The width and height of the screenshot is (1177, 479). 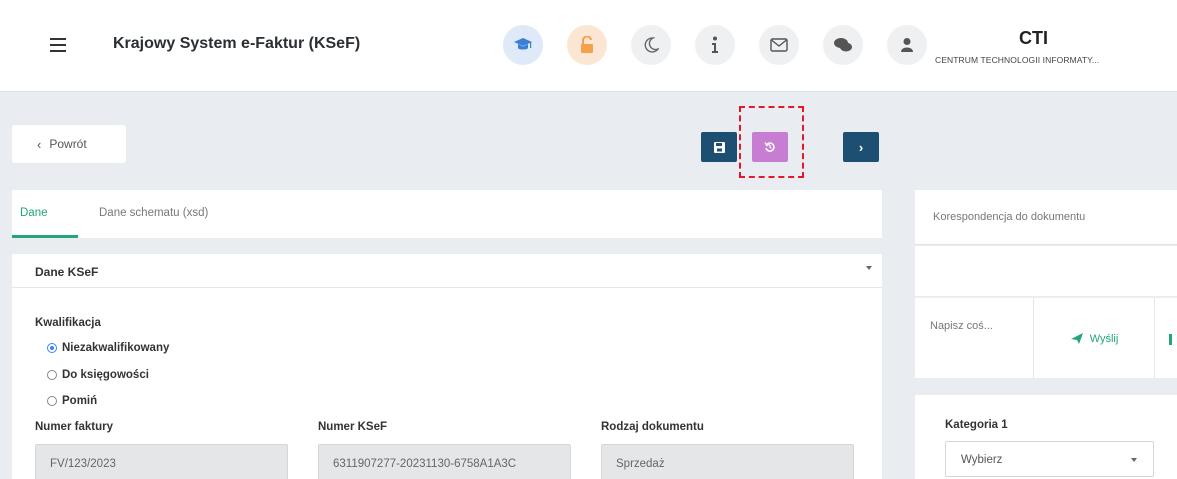 What do you see at coordinates (447, 214) in the screenshot?
I see `tabs-bar: Dane Dane schematu (xsd)` at bounding box center [447, 214].